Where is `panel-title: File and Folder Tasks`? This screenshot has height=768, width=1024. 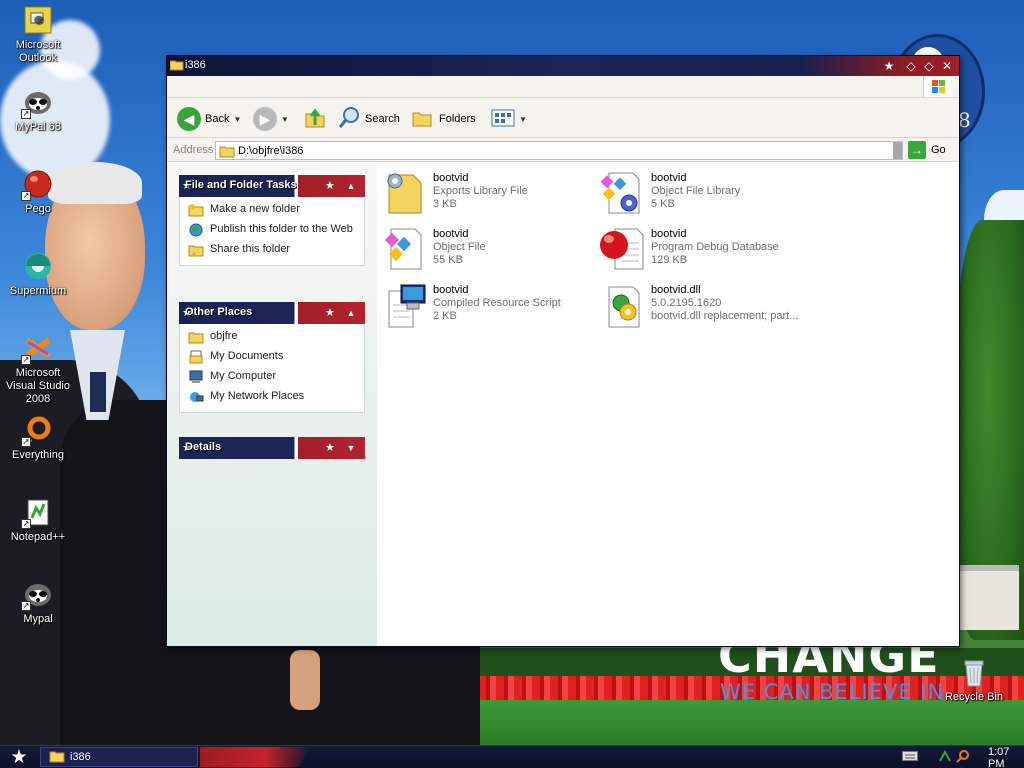 panel-title: File and Folder Tasks is located at coordinates (241, 185).